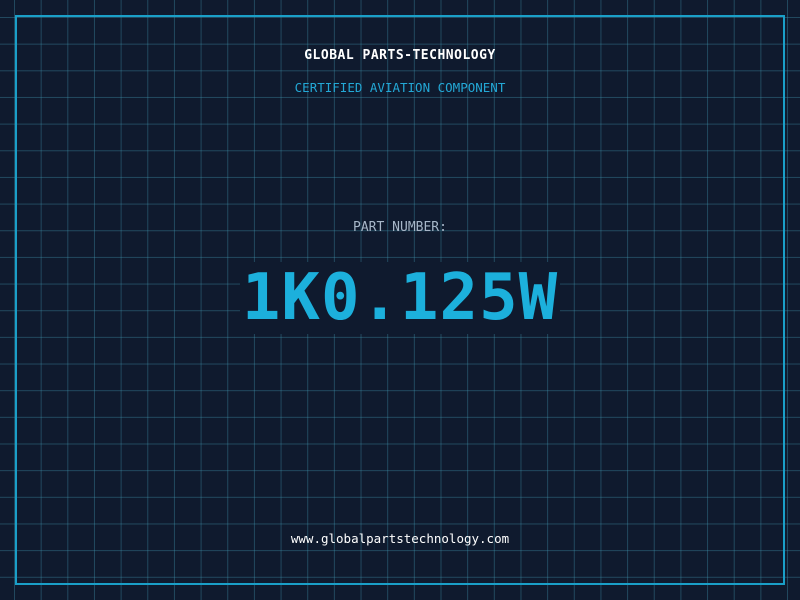  I want to click on part-number-value: 1K0.125W, so click(400, 298).